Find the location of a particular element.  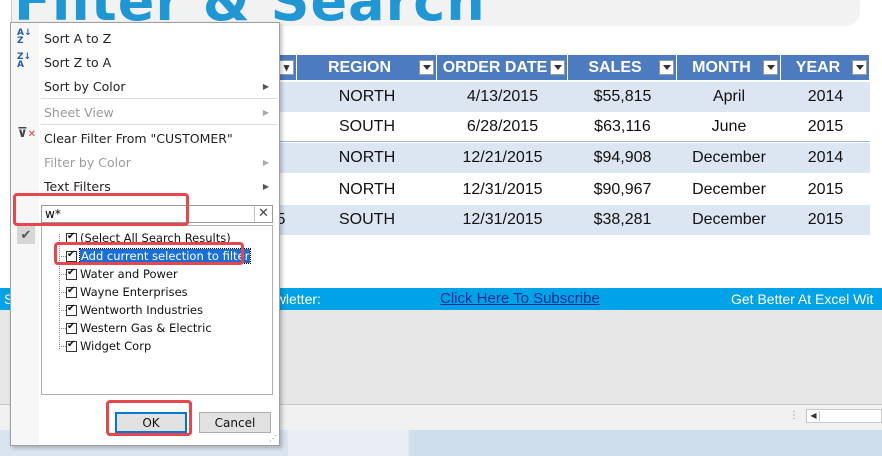

filter-search-box: ✕ is located at coordinates (157, 214).